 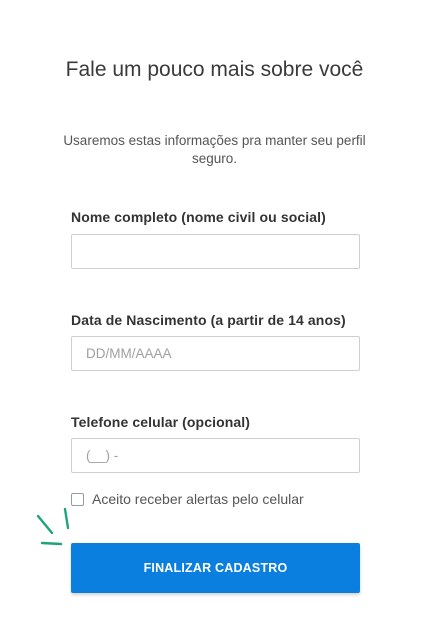 I want to click on sparkle-icon, so click(x=53, y=526).